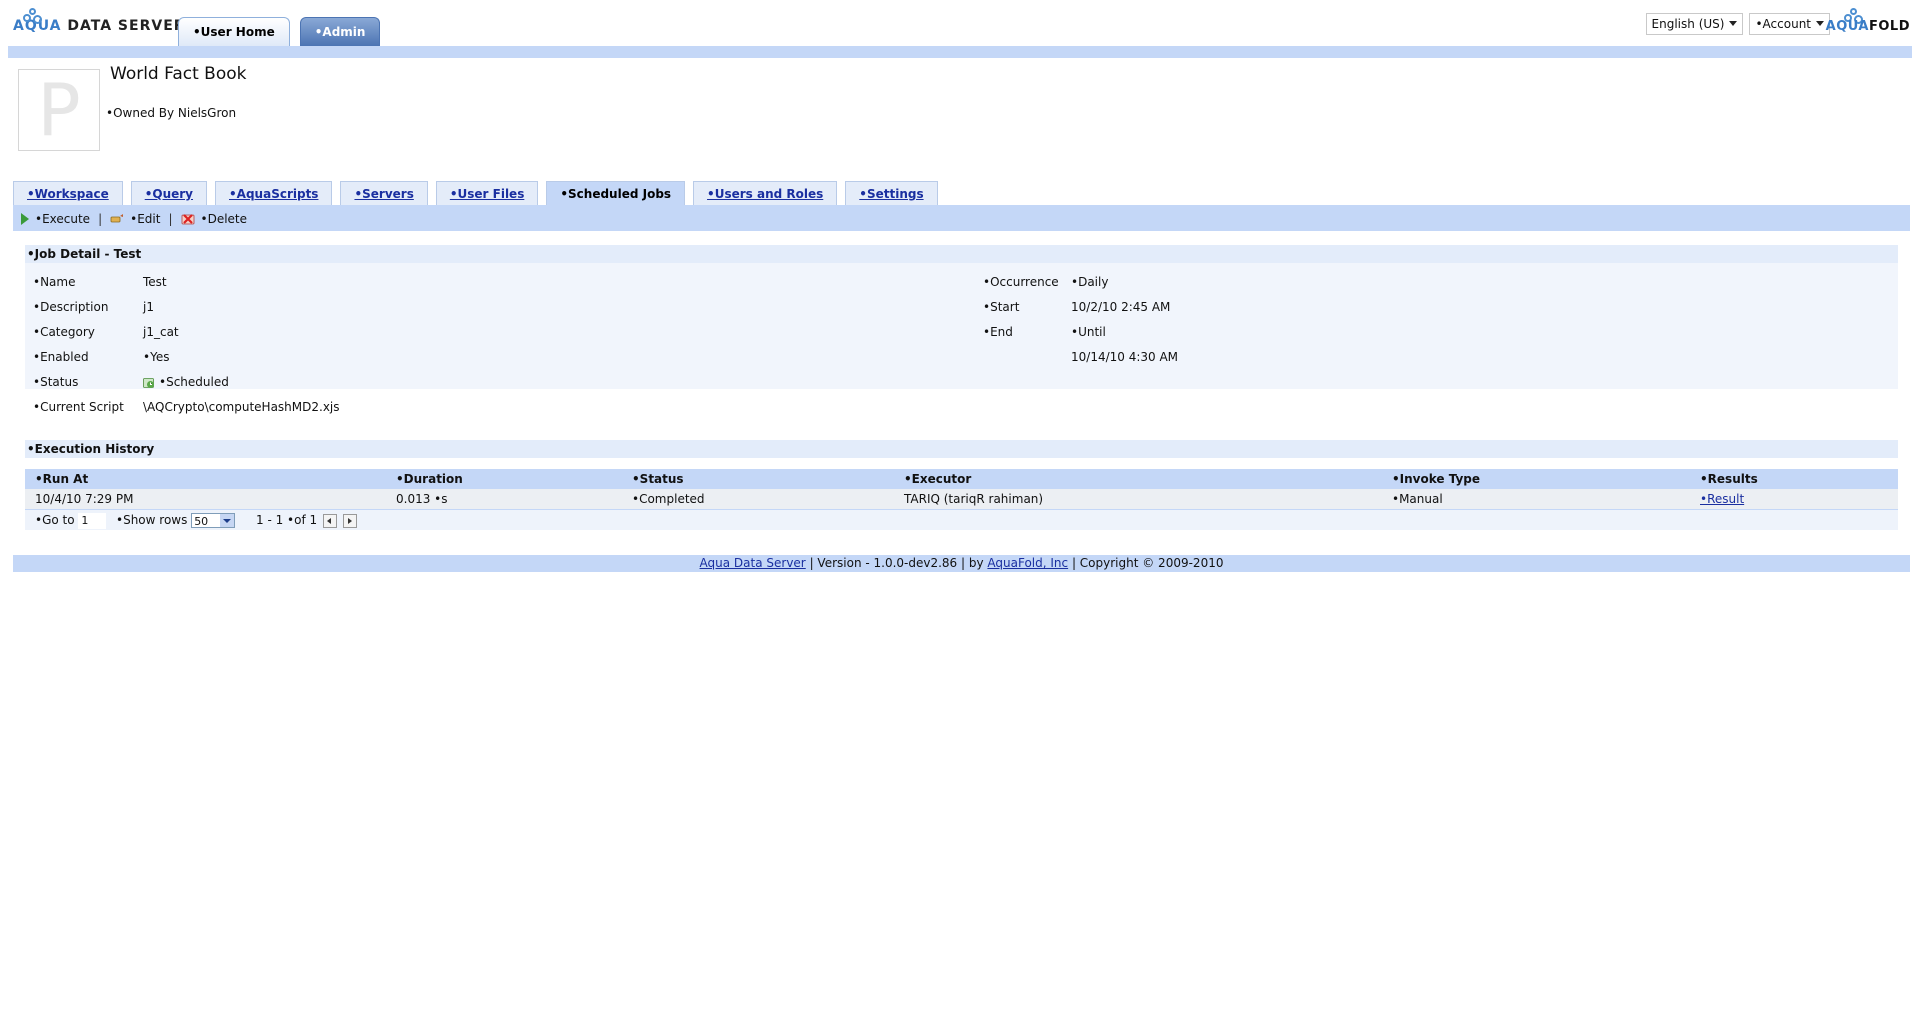  I want to click on column-header: •Status, so click(658, 479).